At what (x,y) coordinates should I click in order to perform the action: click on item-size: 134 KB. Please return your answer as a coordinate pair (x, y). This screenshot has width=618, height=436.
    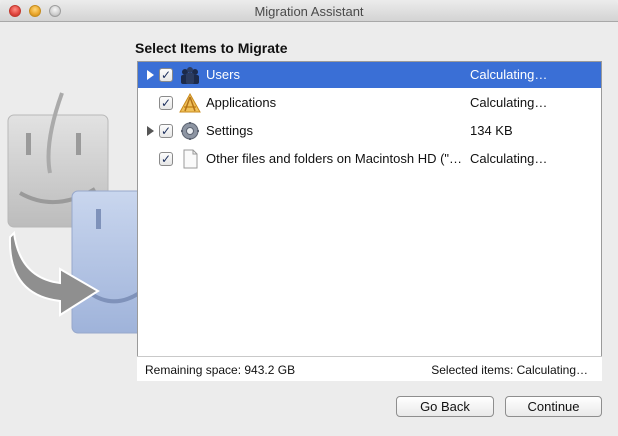
    Looking at the image, I should click on (491, 130).